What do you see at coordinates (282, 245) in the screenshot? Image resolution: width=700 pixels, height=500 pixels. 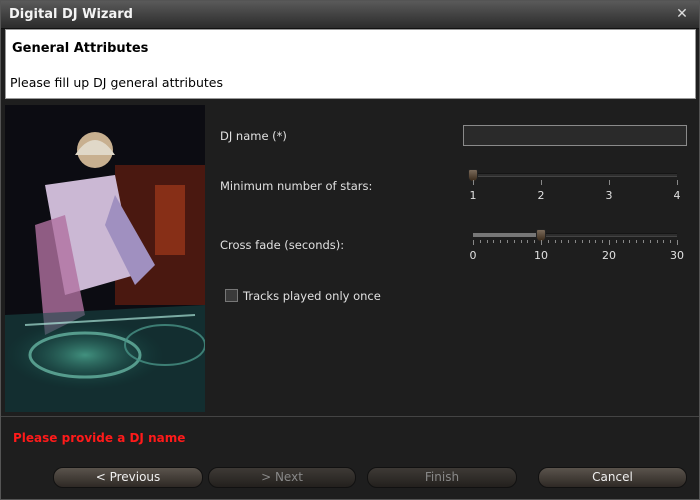 I see `crossfade-label: Cross fade (seconds):` at bounding box center [282, 245].